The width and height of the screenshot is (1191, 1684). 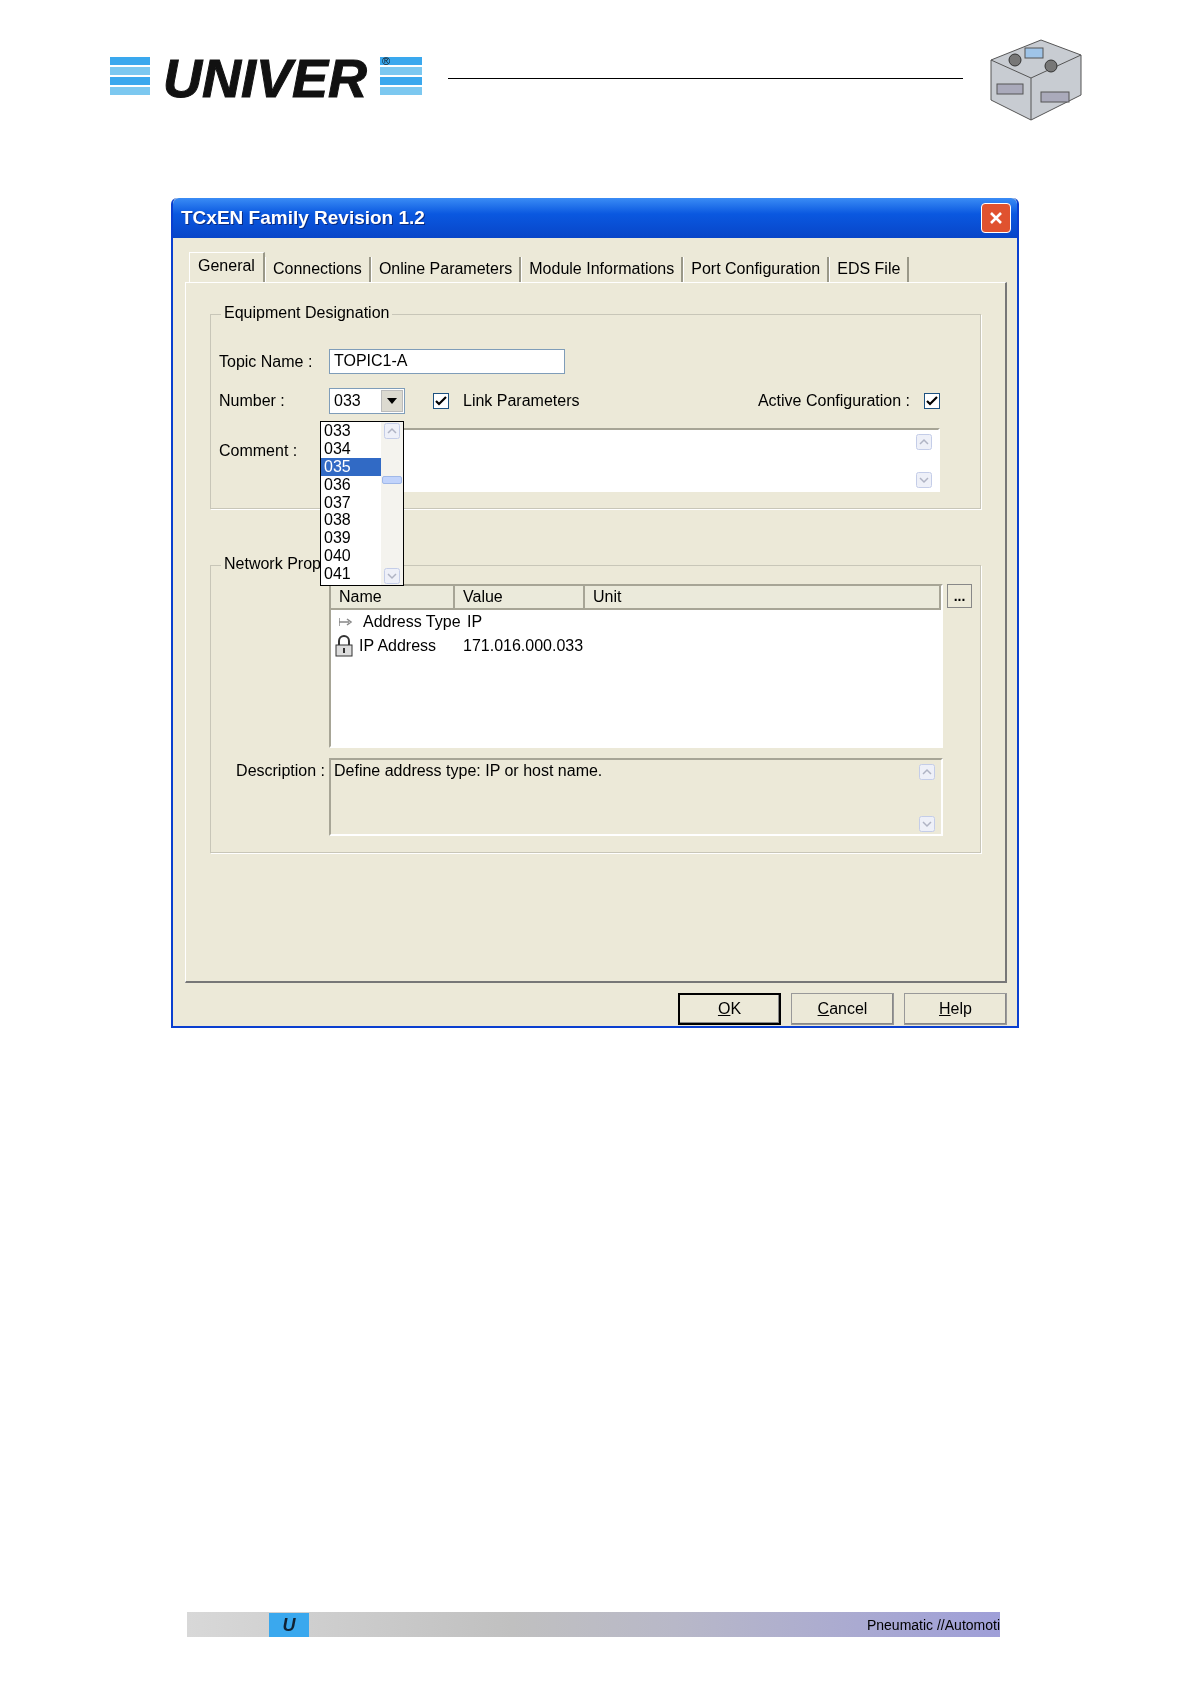 I want to click on tab: Online Parameters, so click(x=446, y=269).